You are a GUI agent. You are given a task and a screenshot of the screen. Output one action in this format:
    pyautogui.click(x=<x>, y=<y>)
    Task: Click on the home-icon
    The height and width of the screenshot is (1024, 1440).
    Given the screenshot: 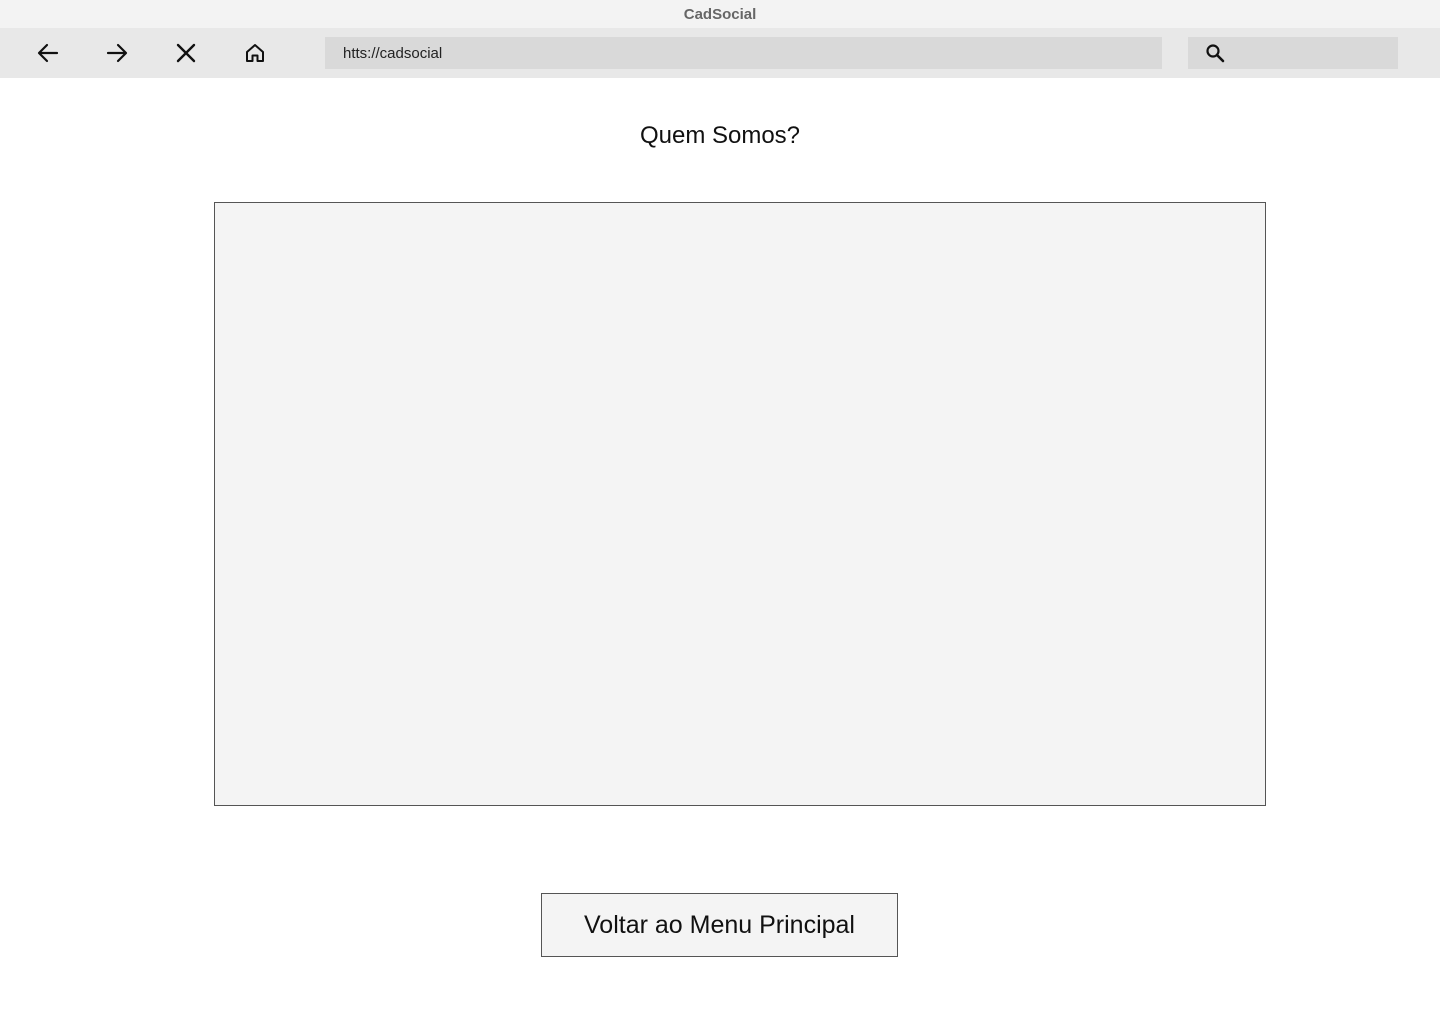 What is the action you would take?
    pyautogui.click(x=255, y=53)
    